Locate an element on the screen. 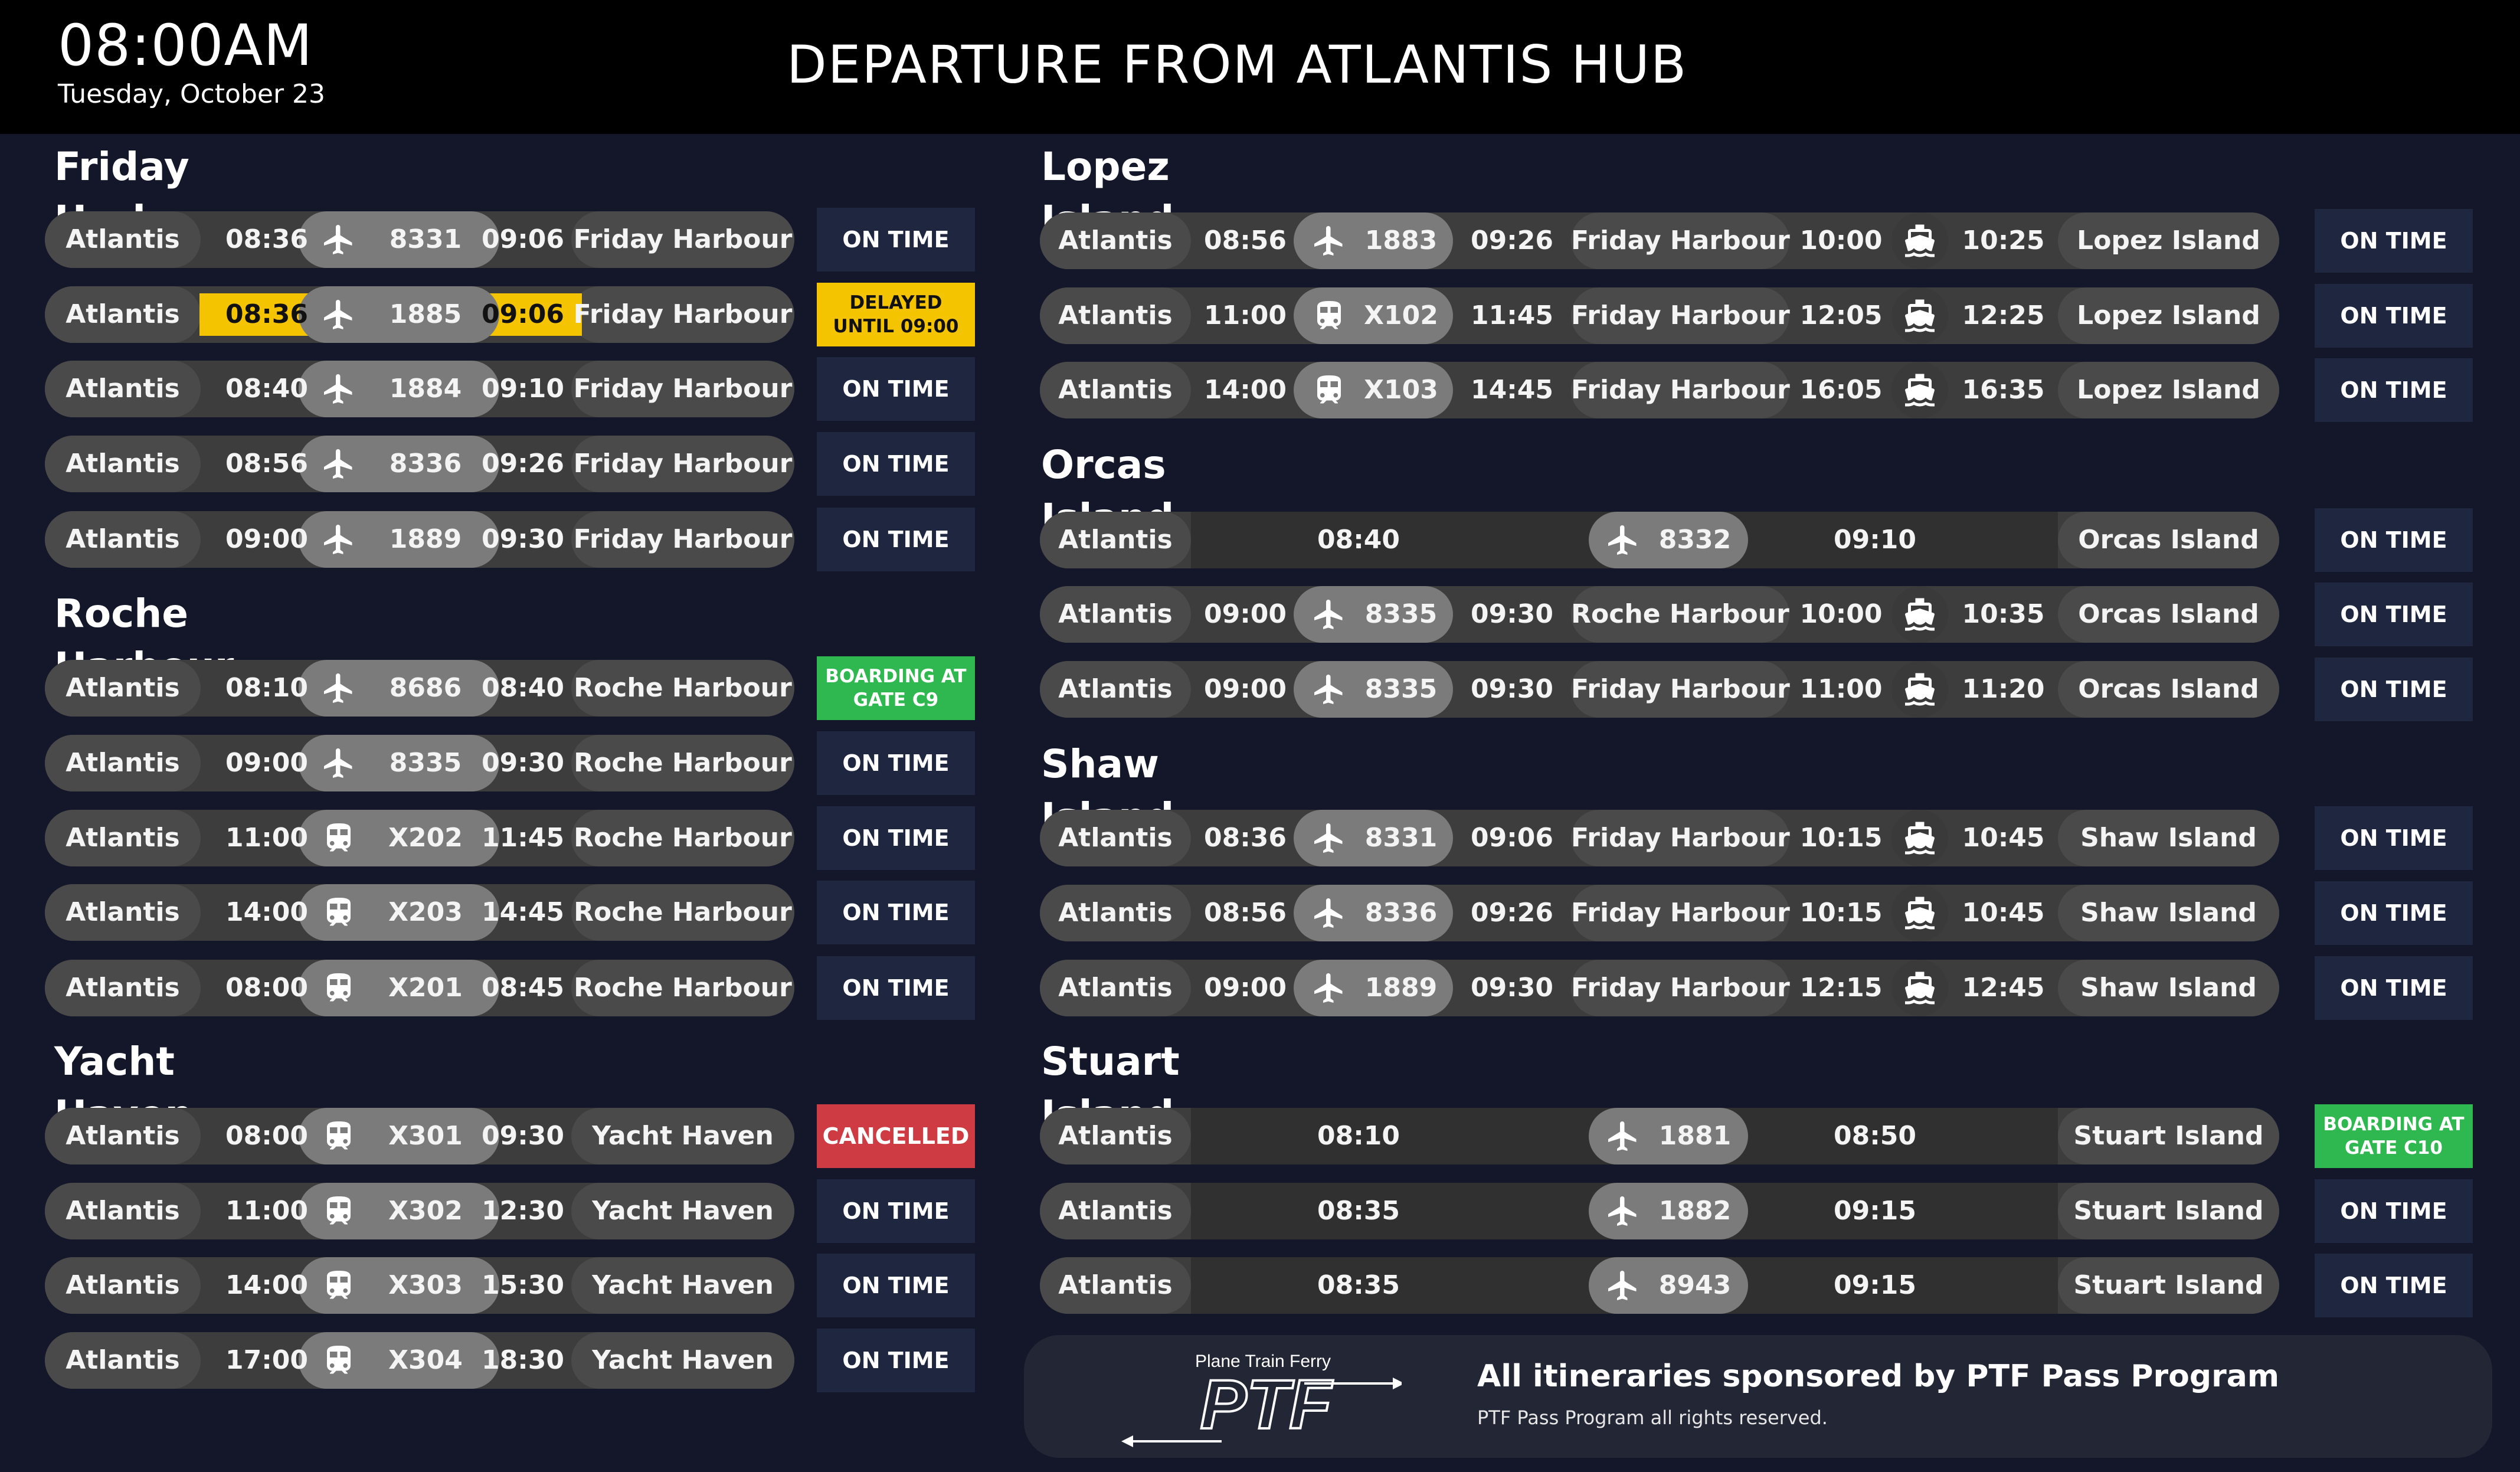  departure-time: 11:00 is located at coordinates (1245, 315).